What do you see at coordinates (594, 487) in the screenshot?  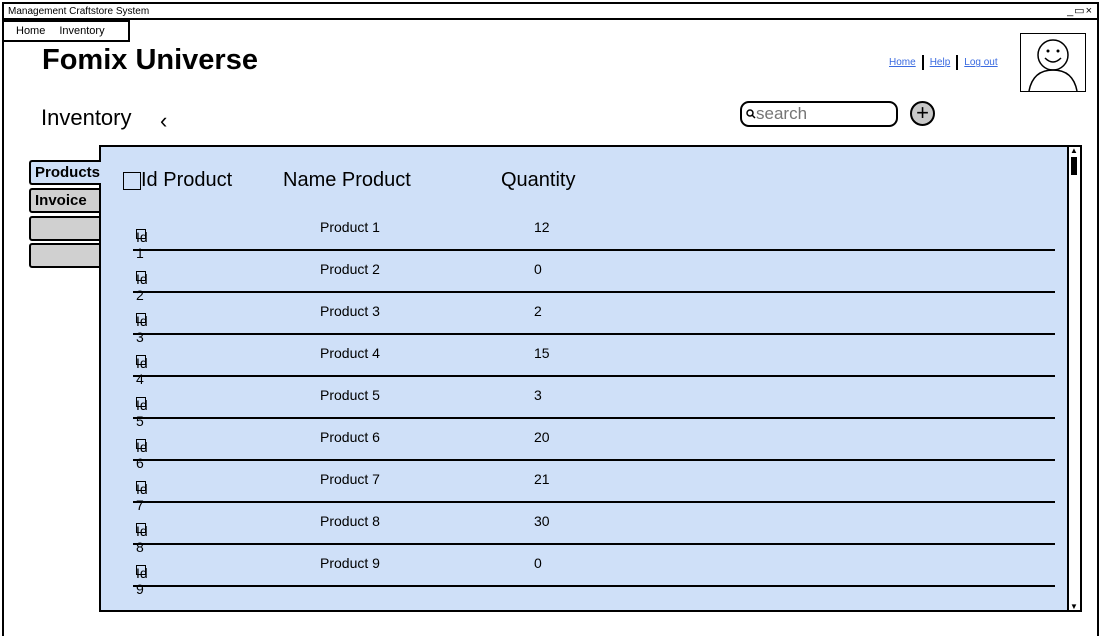 I see `table-row: Id 7 Product 7 21` at bounding box center [594, 487].